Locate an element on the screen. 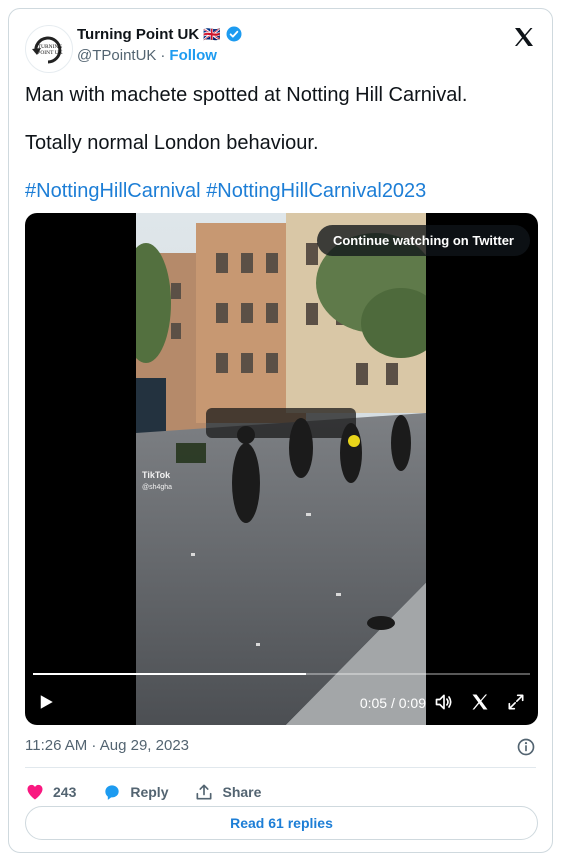 Image resolution: width=561 pixels, height=862 pixels. reply-label: Reply is located at coordinates (149, 792).